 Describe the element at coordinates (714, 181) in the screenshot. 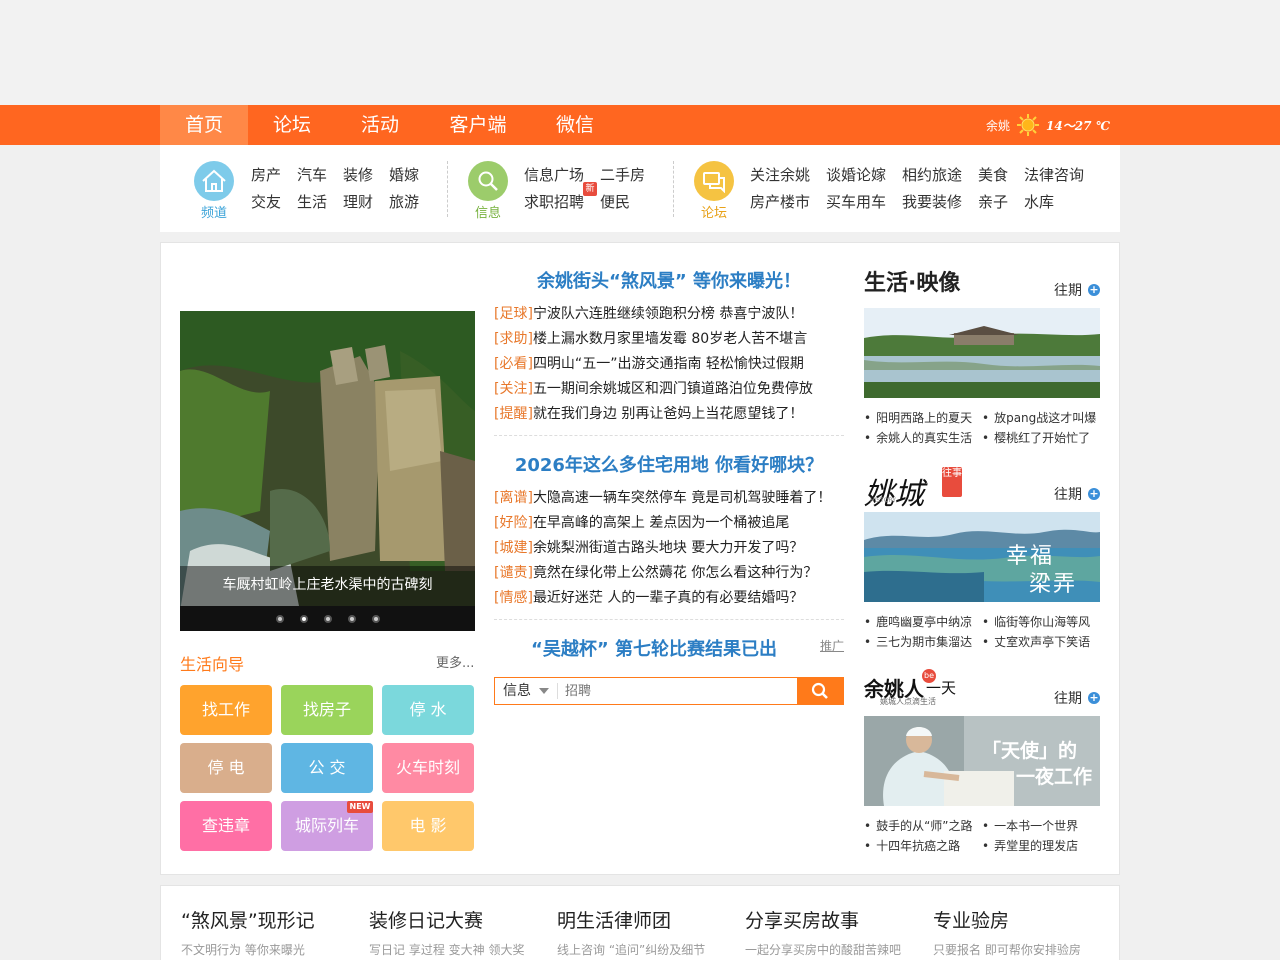

I see `chat-icon` at that location.